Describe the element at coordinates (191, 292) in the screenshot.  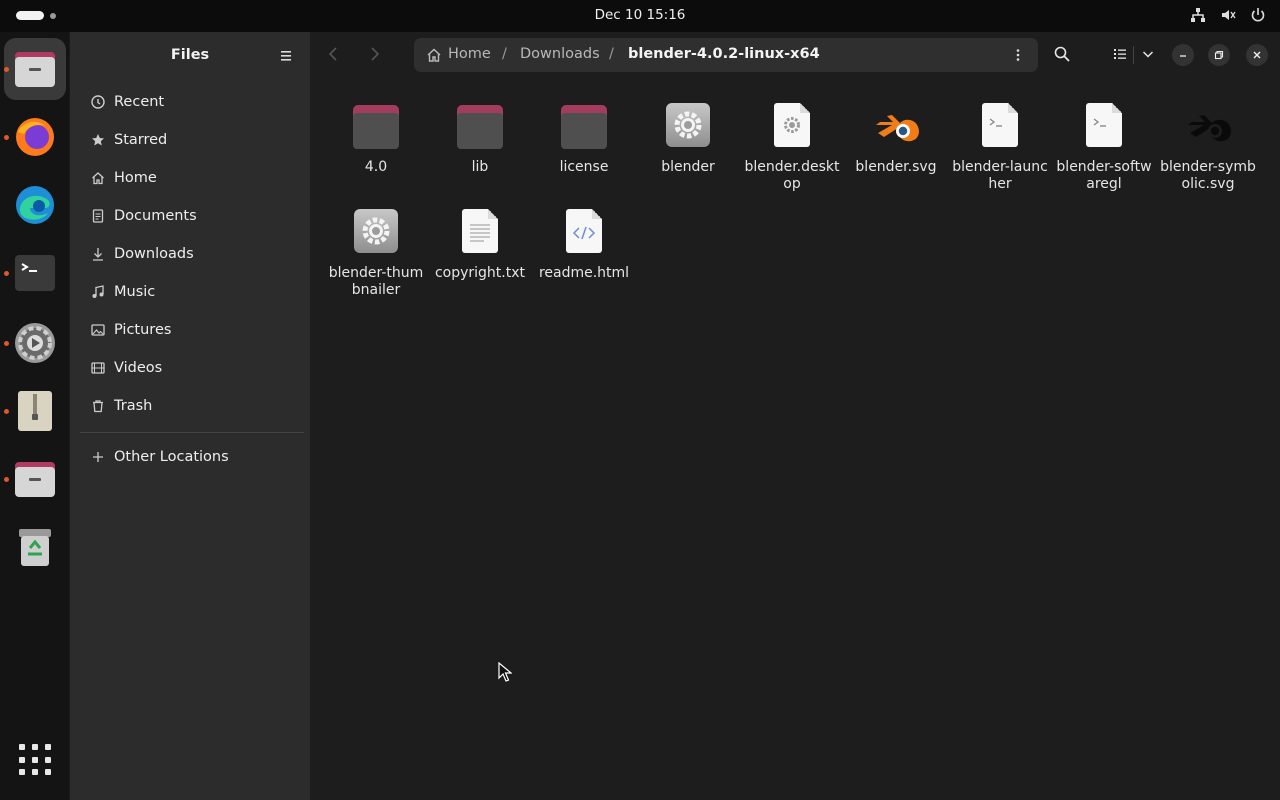
I see `sidebar-item-music: Music` at that location.